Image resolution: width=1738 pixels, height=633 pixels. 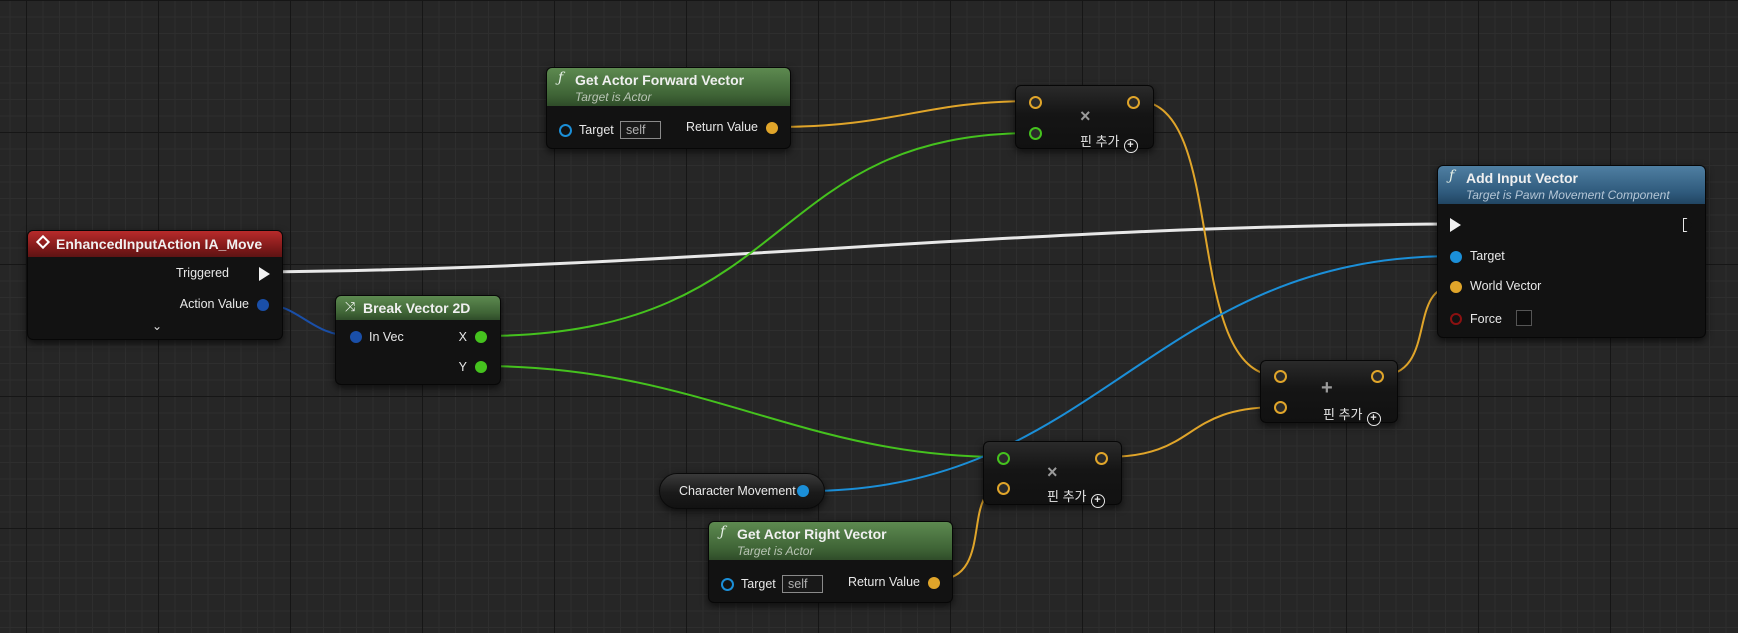 I want to click on x-pin, so click(x=481, y=337).